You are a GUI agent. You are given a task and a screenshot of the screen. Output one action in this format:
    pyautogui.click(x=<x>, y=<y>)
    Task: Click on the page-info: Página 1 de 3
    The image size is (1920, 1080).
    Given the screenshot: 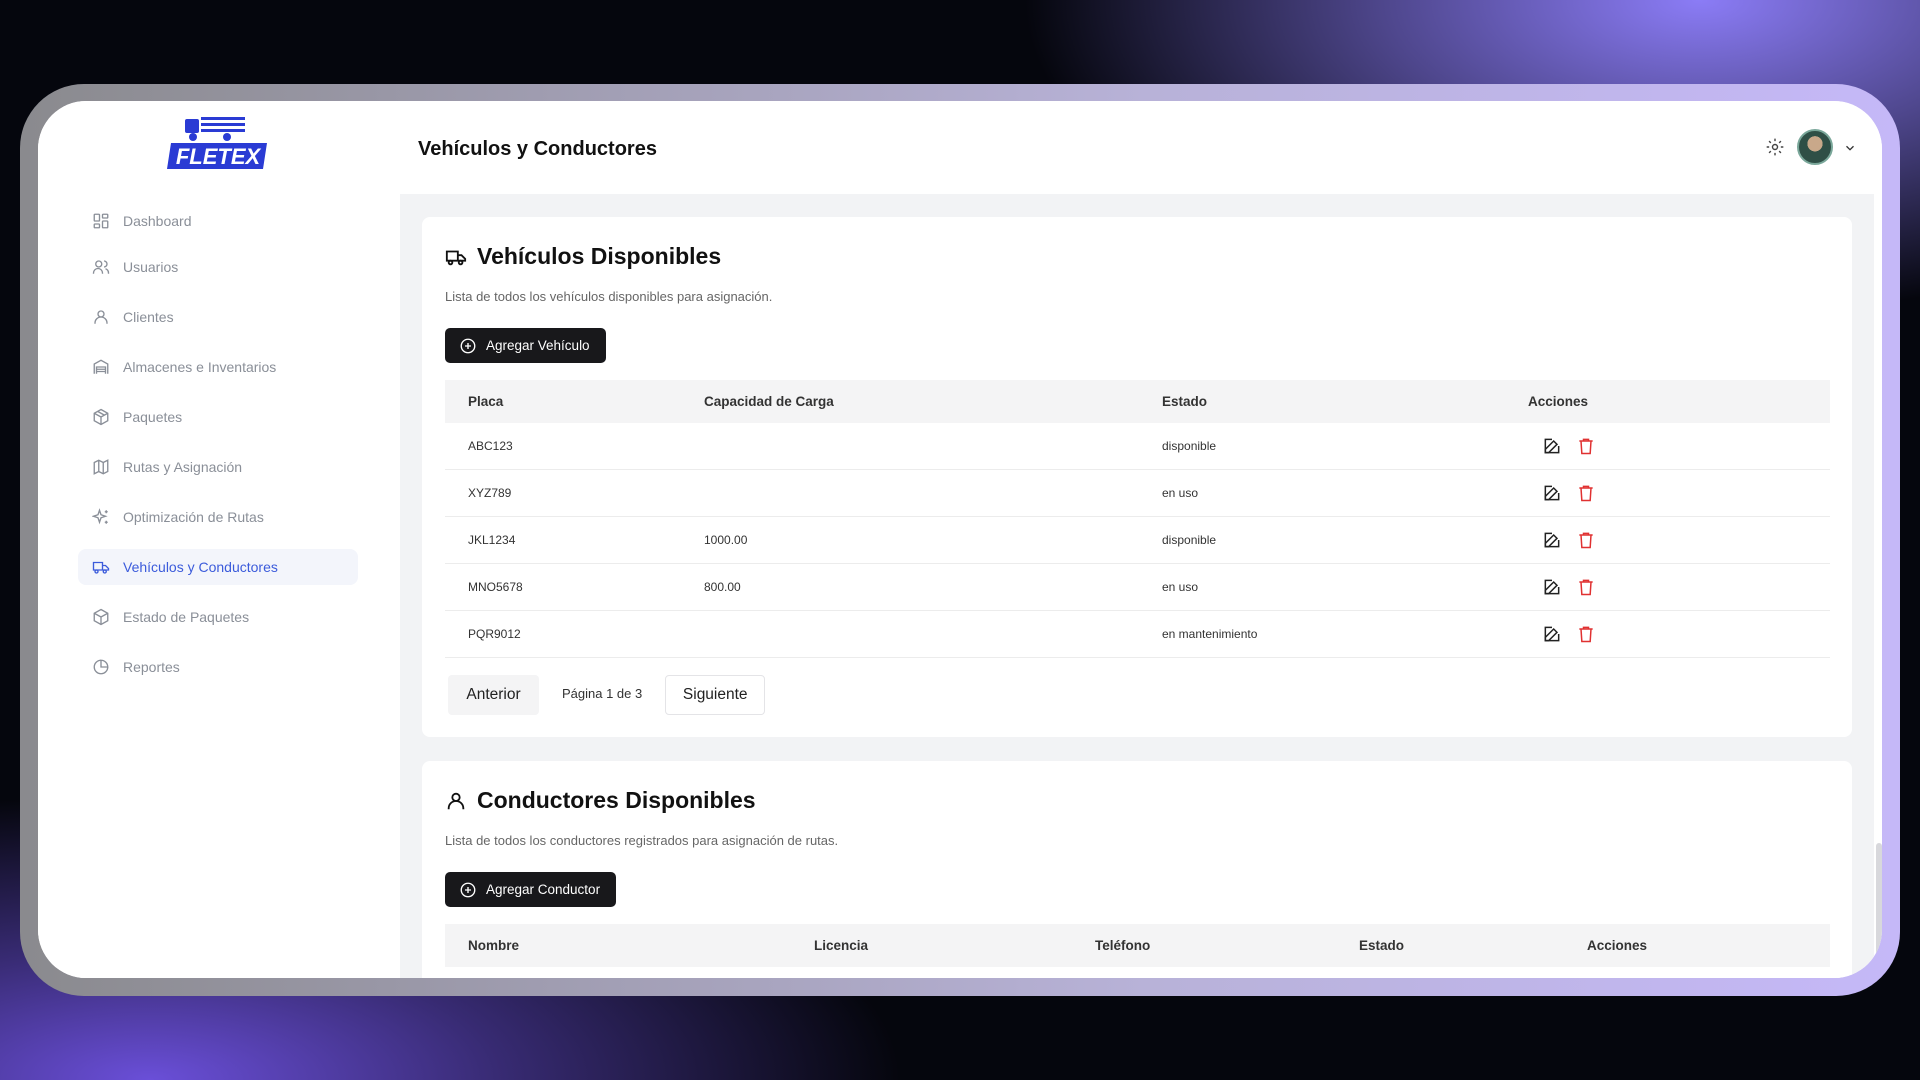 What is the action you would take?
    pyautogui.click(x=602, y=693)
    